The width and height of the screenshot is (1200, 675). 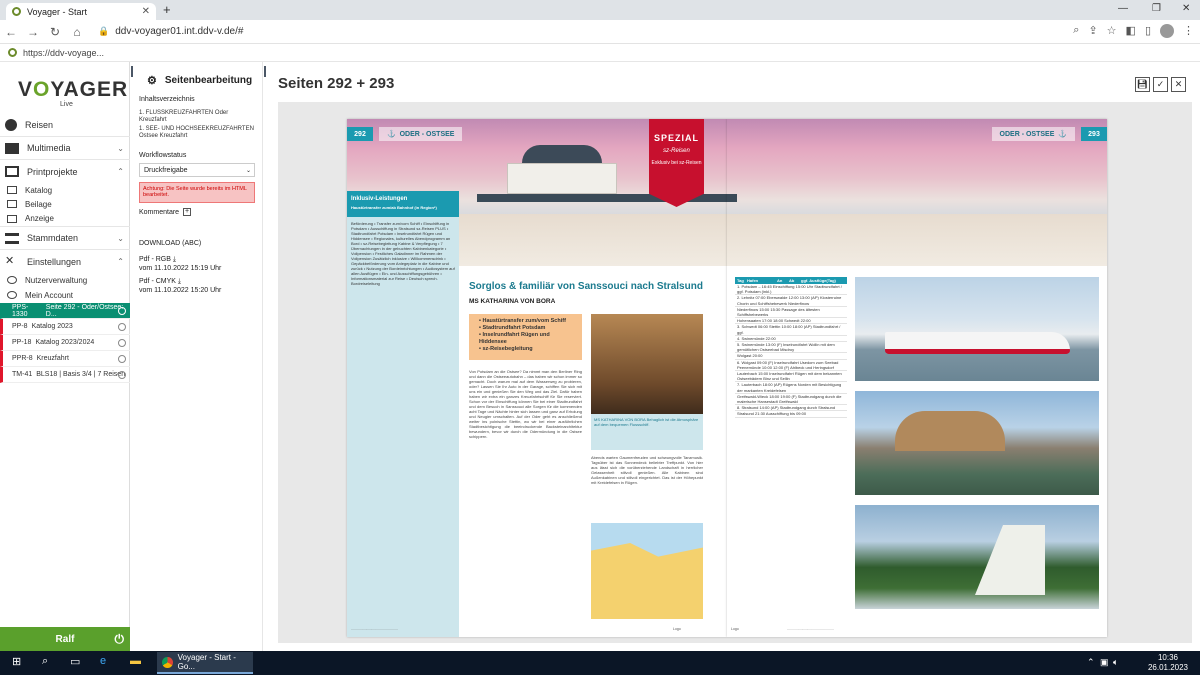 I want to click on workflow-select: Druckfreigabe ⌄, so click(x=197, y=170).